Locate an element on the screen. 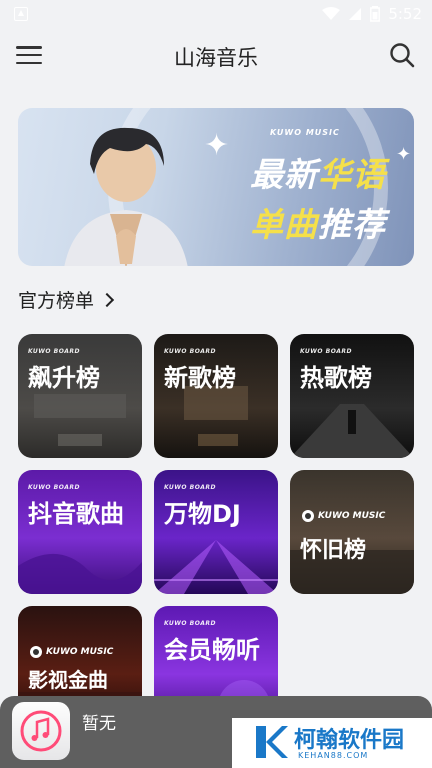 This screenshot has width=432, height=768. chart-card: KUWO BOARD 新歌榜 is located at coordinates (216, 396).